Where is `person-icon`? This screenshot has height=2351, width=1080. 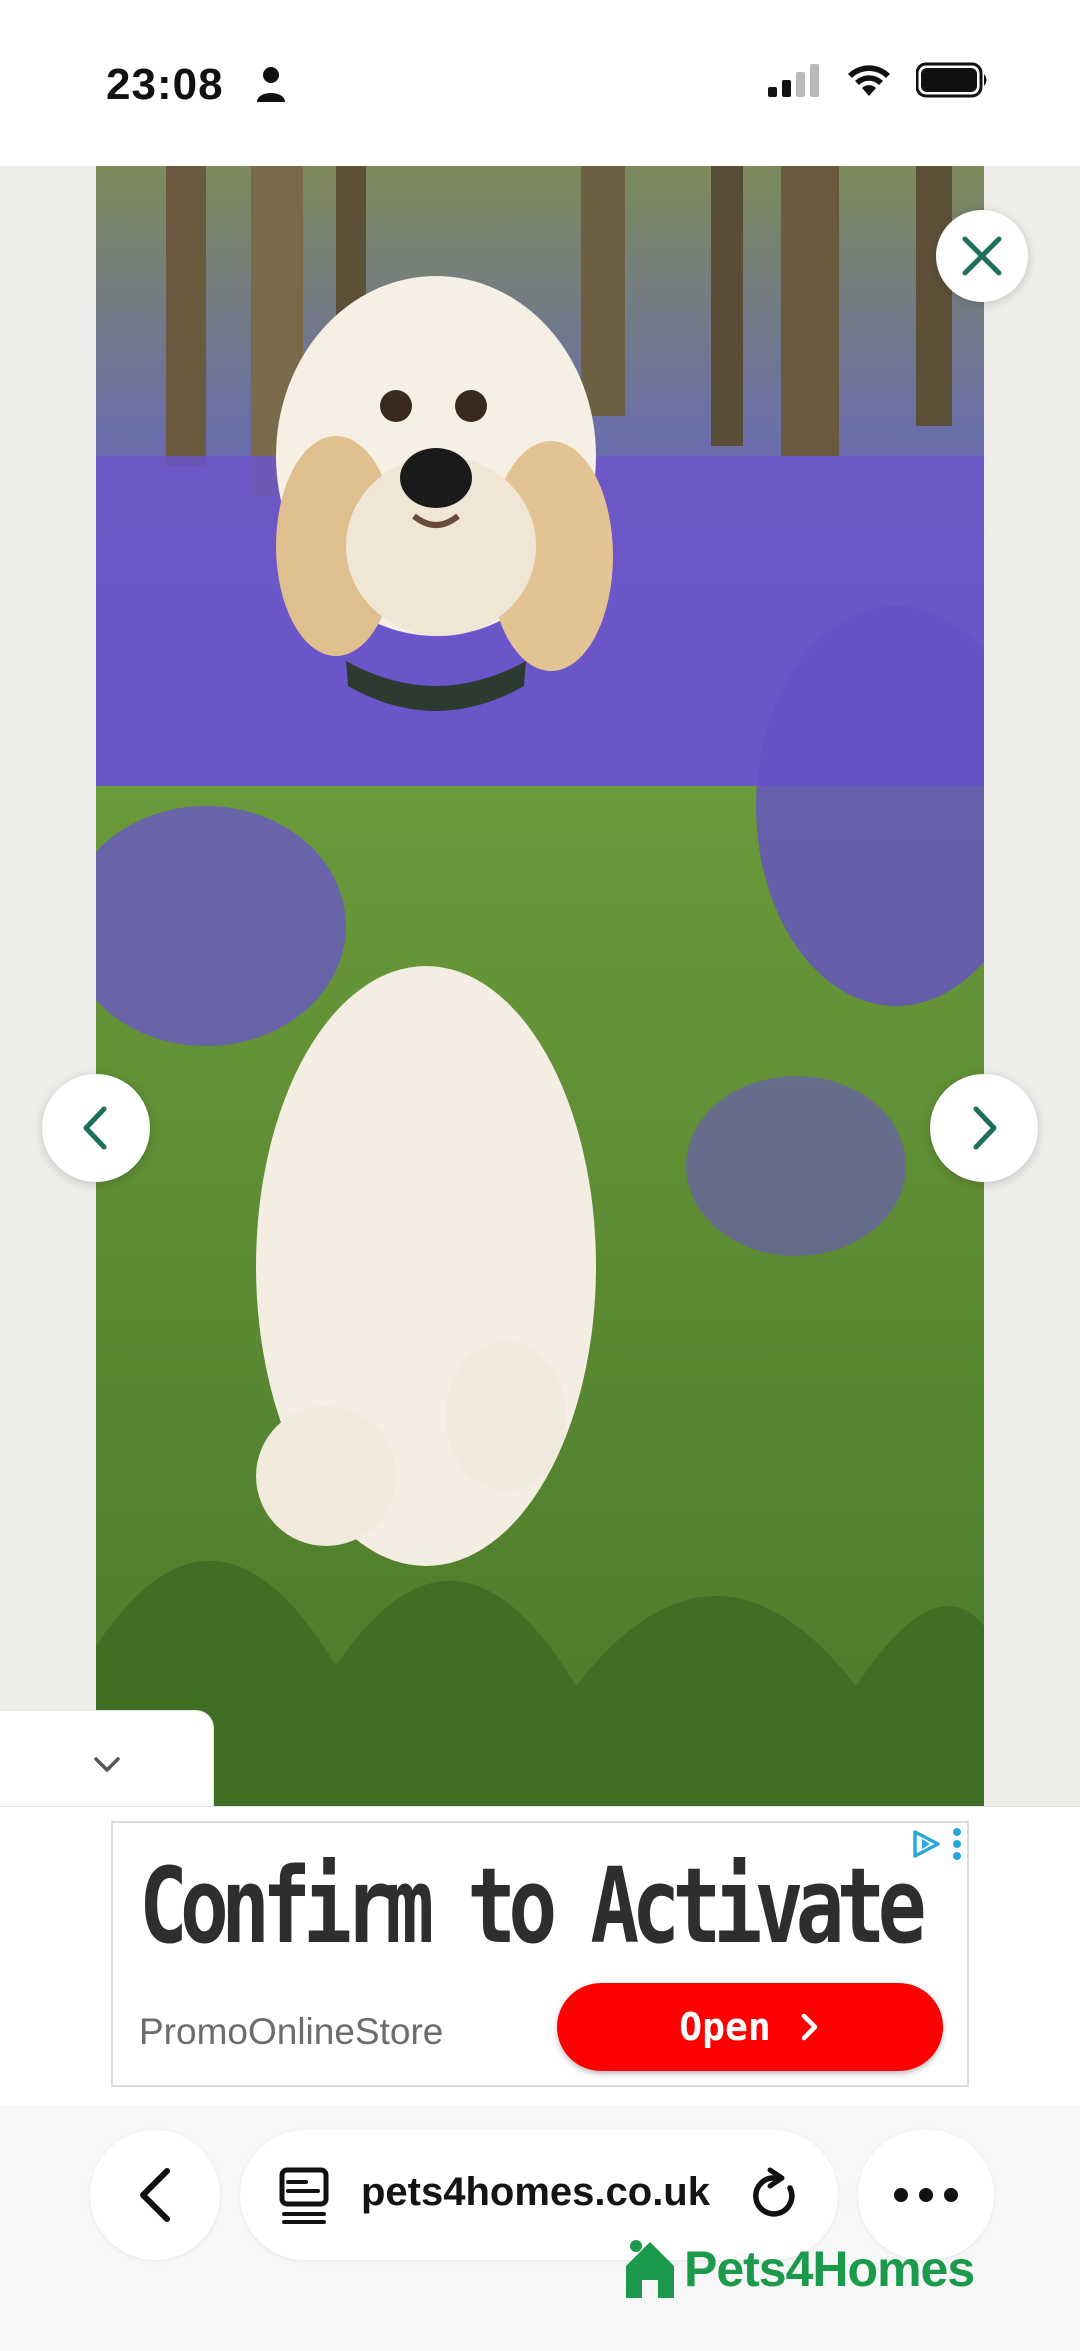 person-icon is located at coordinates (271, 84).